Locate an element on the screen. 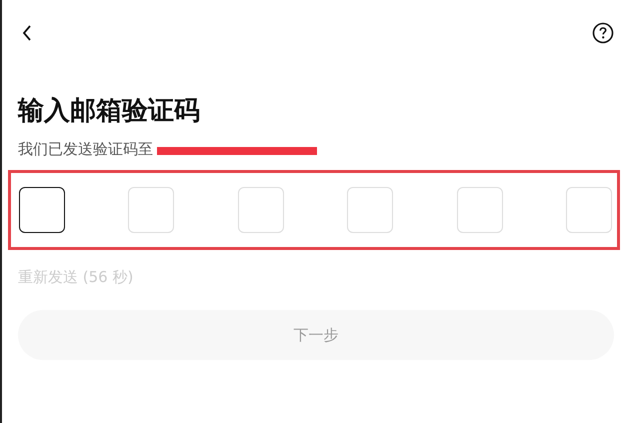 This screenshot has width=630, height=423. help-icon is located at coordinates (603, 33).